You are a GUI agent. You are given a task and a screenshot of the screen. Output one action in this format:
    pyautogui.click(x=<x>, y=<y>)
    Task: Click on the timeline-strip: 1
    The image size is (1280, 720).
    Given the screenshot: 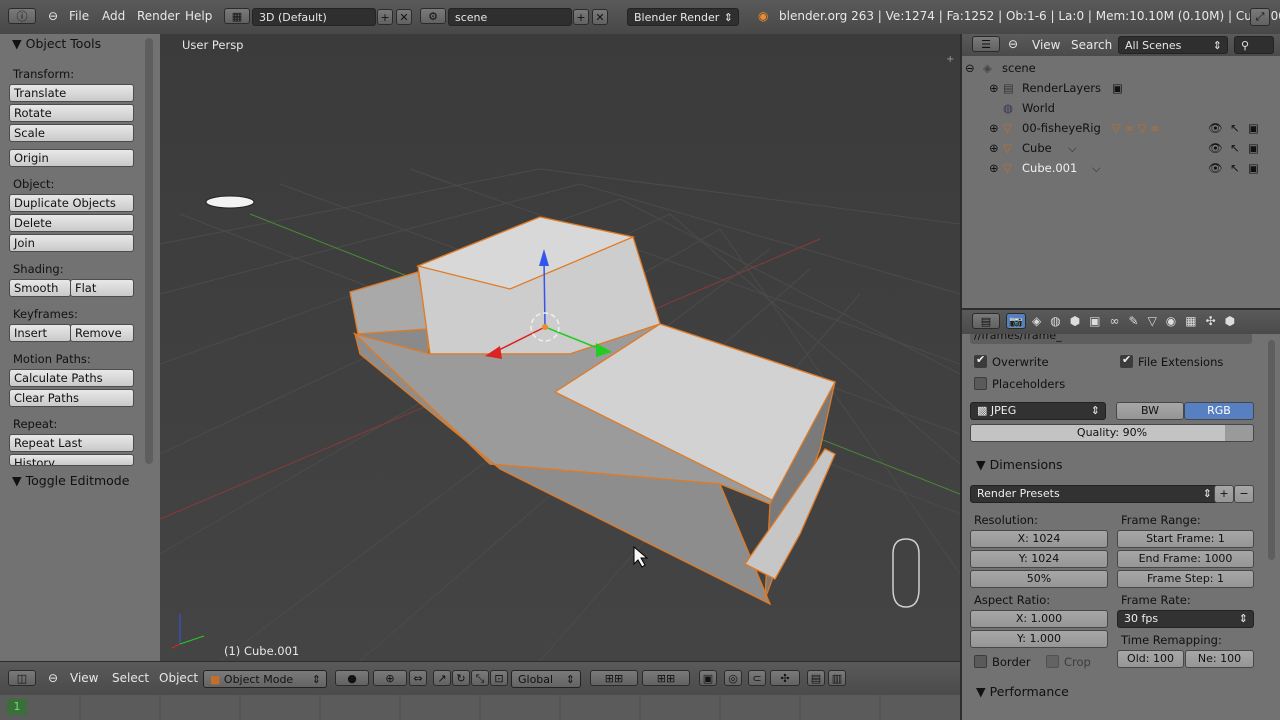 What is the action you would take?
    pyautogui.click(x=480, y=707)
    